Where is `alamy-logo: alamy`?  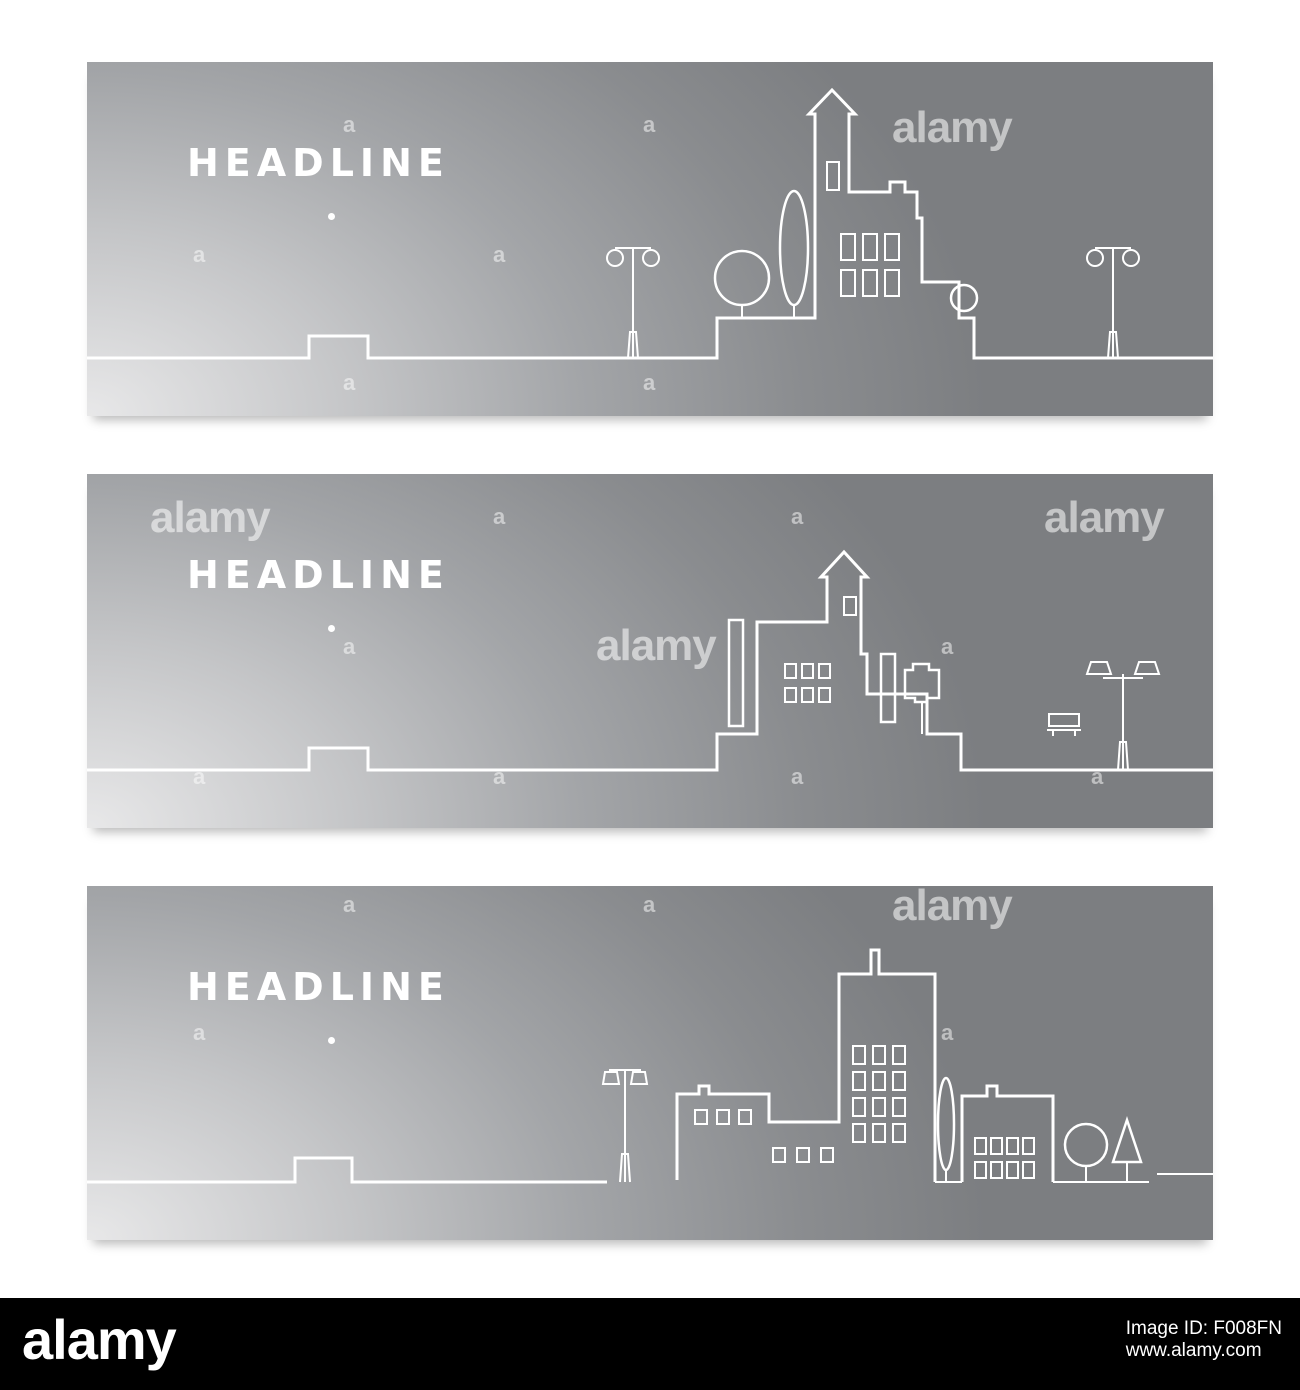 alamy-logo: alamy is located at coordinates (99, 1339).